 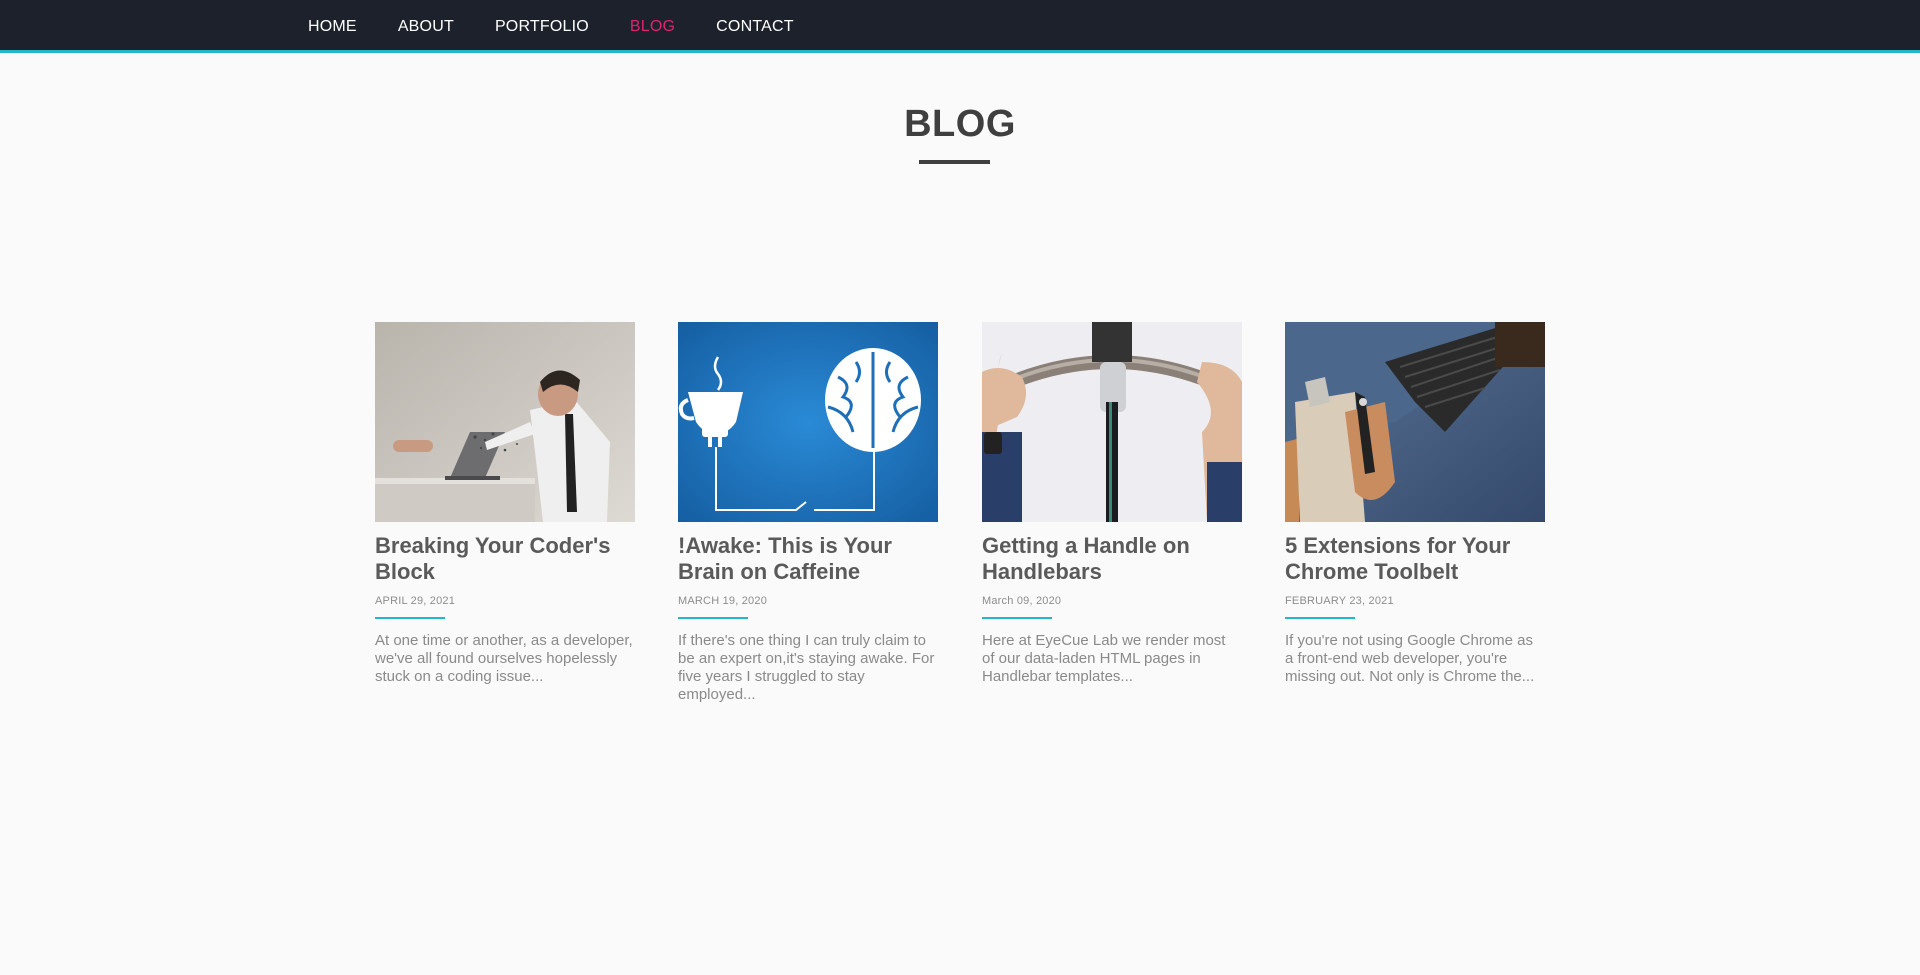 I want to click on post-date: FEBRUARY 23, 2021, so click(x=1339, y=601).